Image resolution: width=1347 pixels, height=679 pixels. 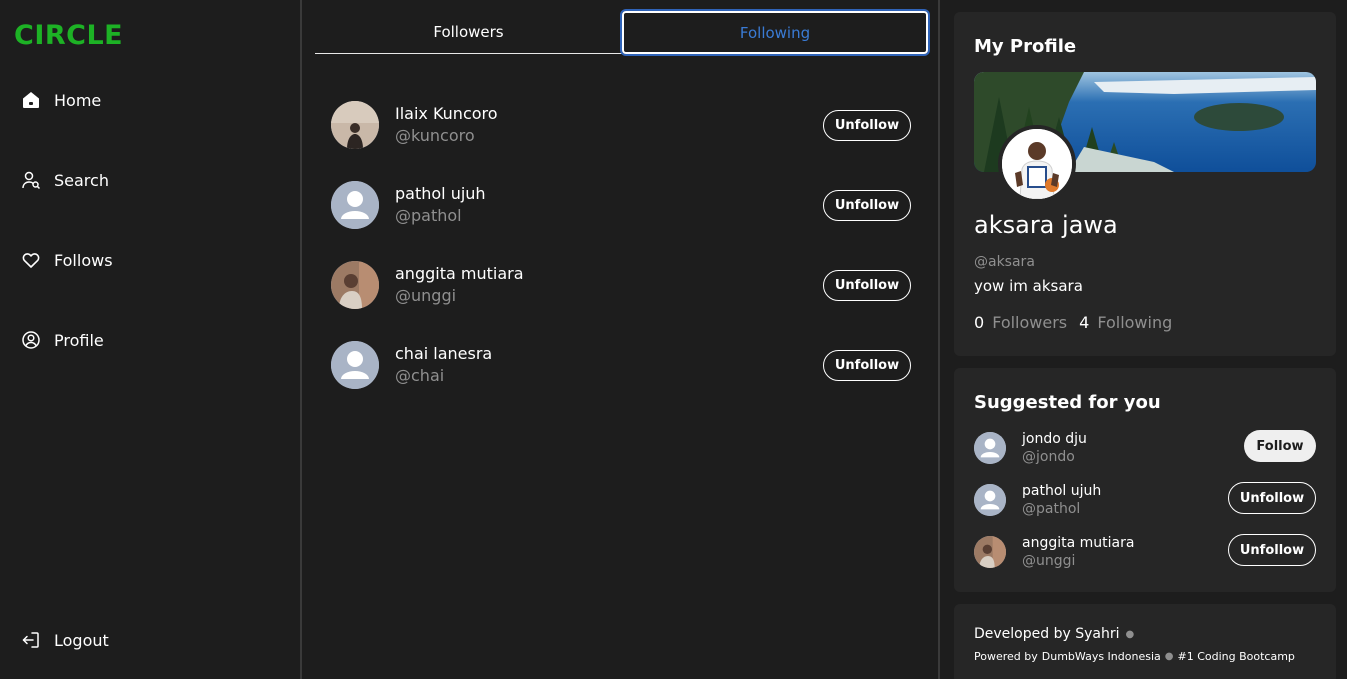 I want to click on user-handle: @jondo, so click(x=1048, y=457).